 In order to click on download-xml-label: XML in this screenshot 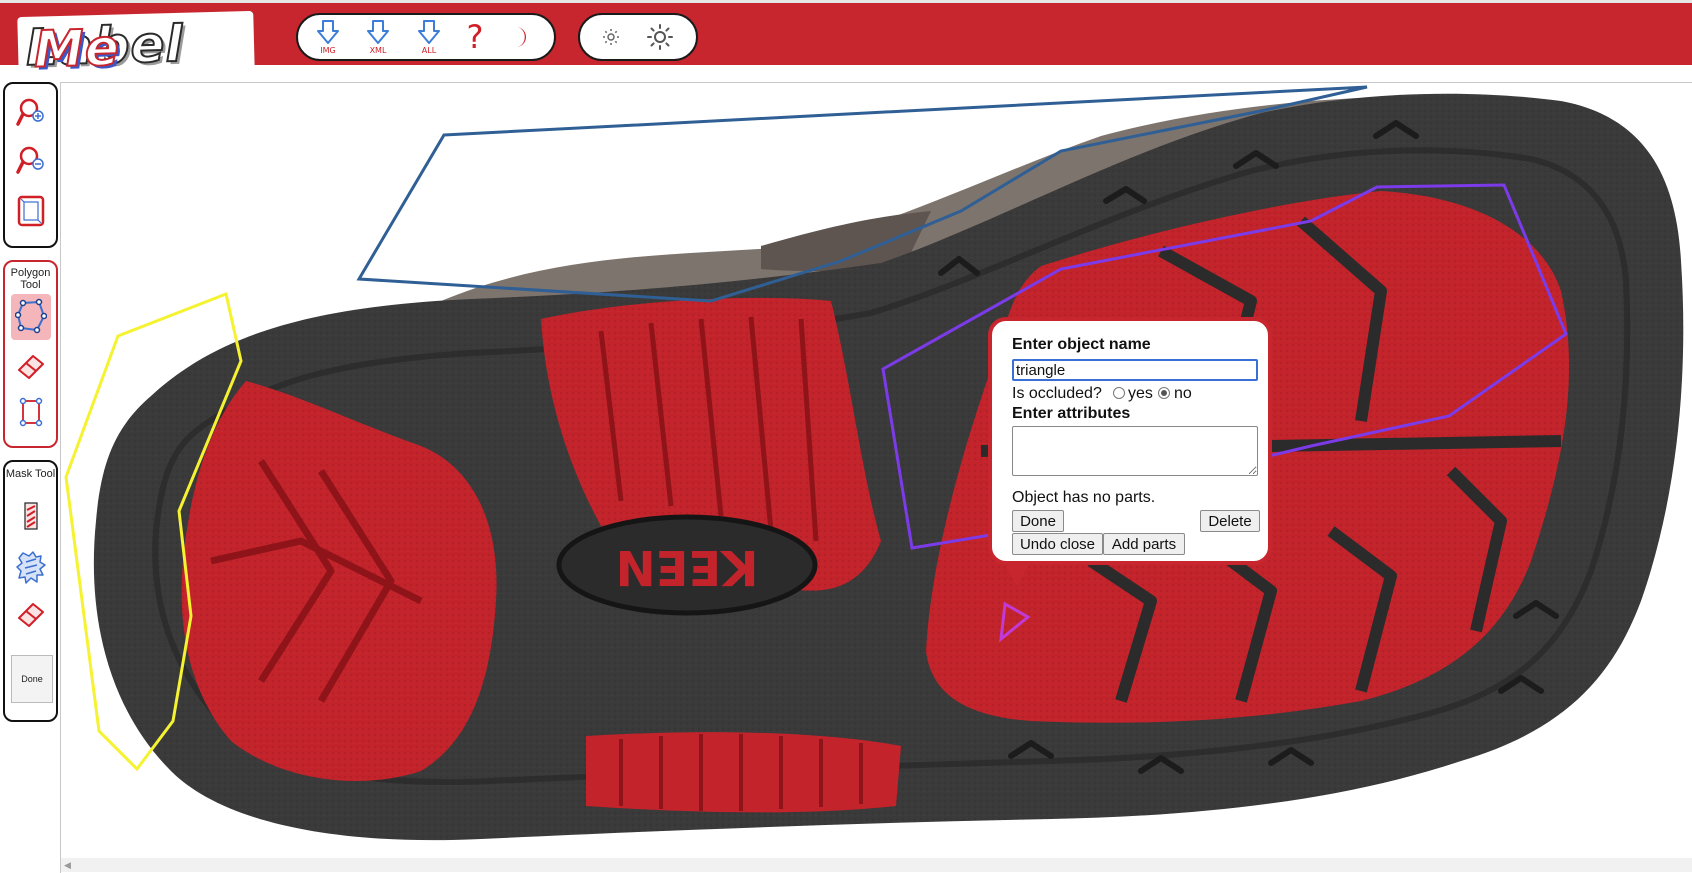, I will do `click(378, 50)`.